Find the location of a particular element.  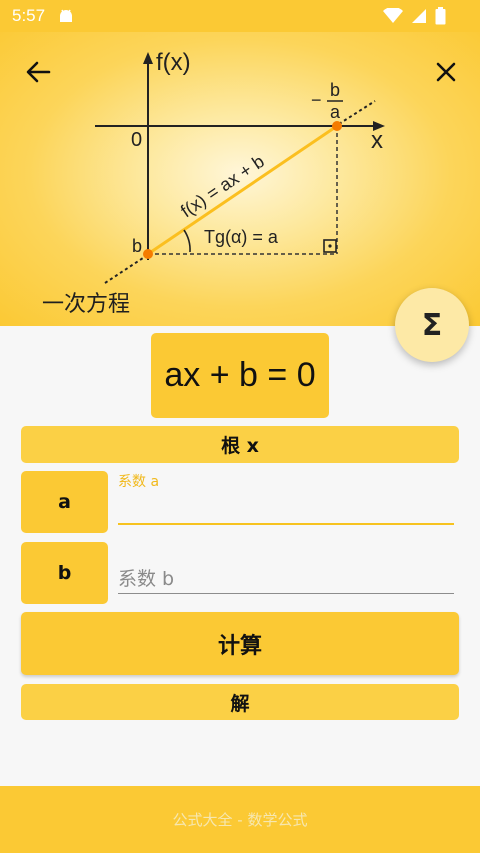

page-title: 一次方程 is located at coordinates (86, 304).